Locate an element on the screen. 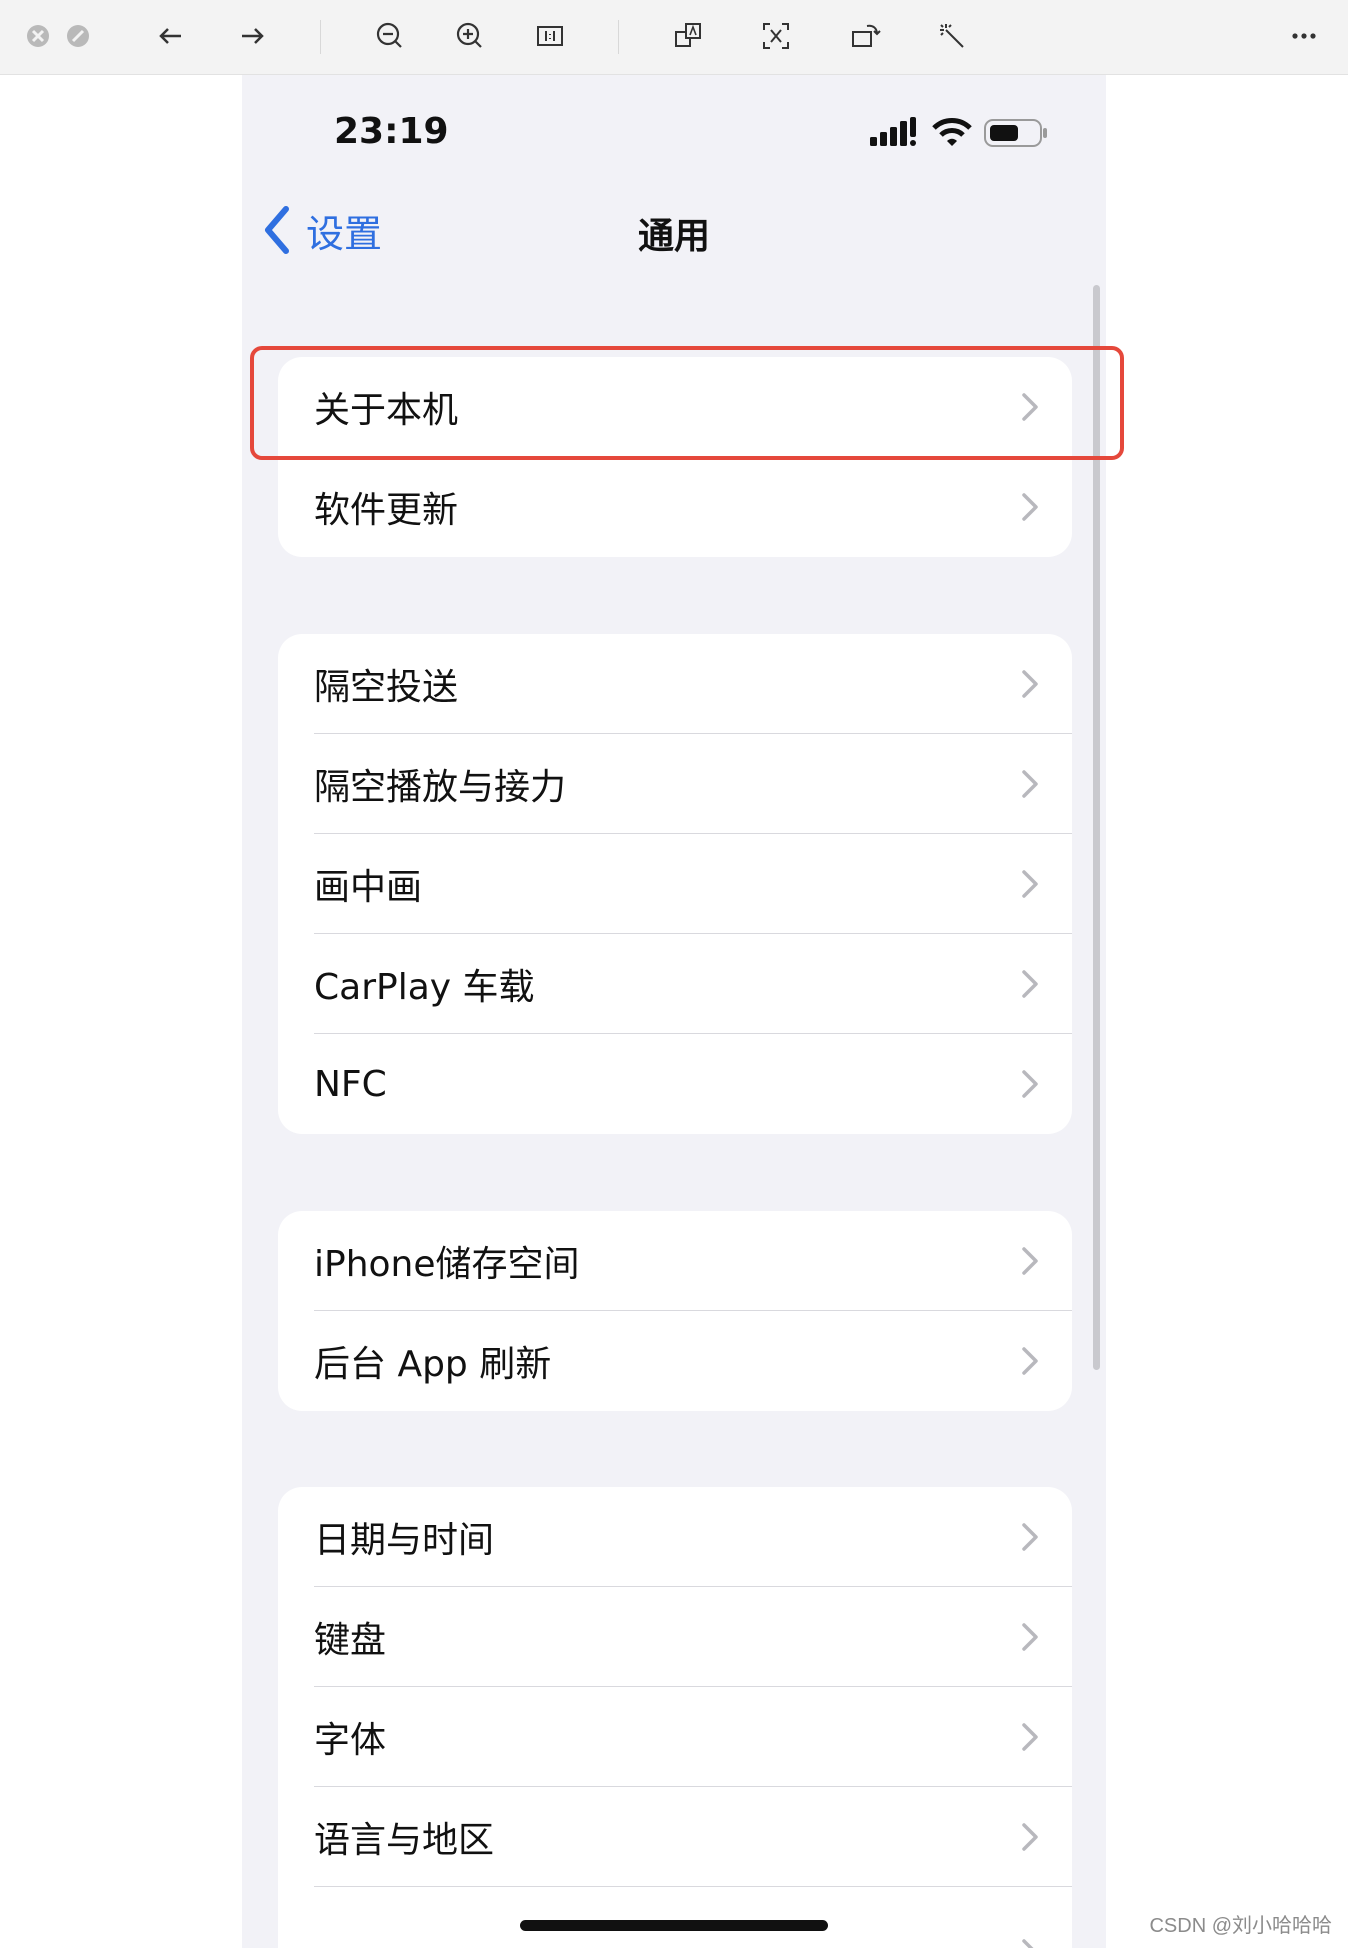  row-label: NFC is located at coordinates (350, 1084).